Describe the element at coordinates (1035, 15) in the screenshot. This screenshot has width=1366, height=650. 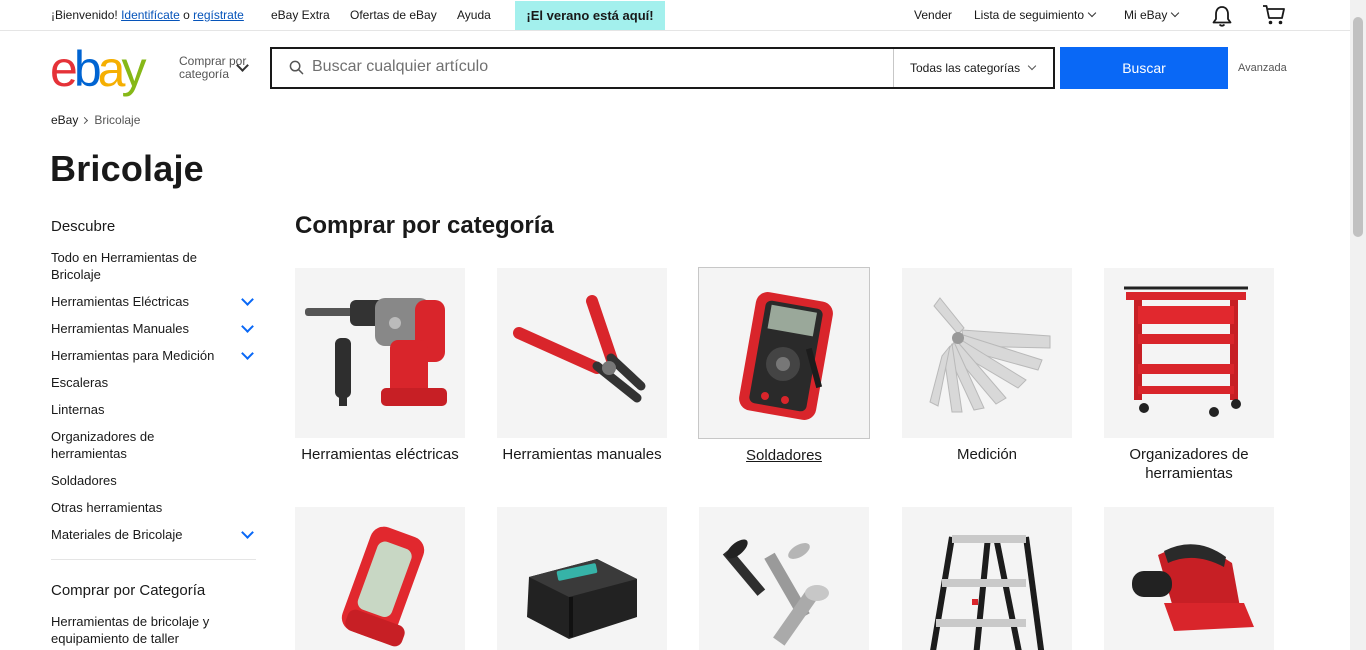
I see `watchlist-menu: Lista de seguimiento` at that location.